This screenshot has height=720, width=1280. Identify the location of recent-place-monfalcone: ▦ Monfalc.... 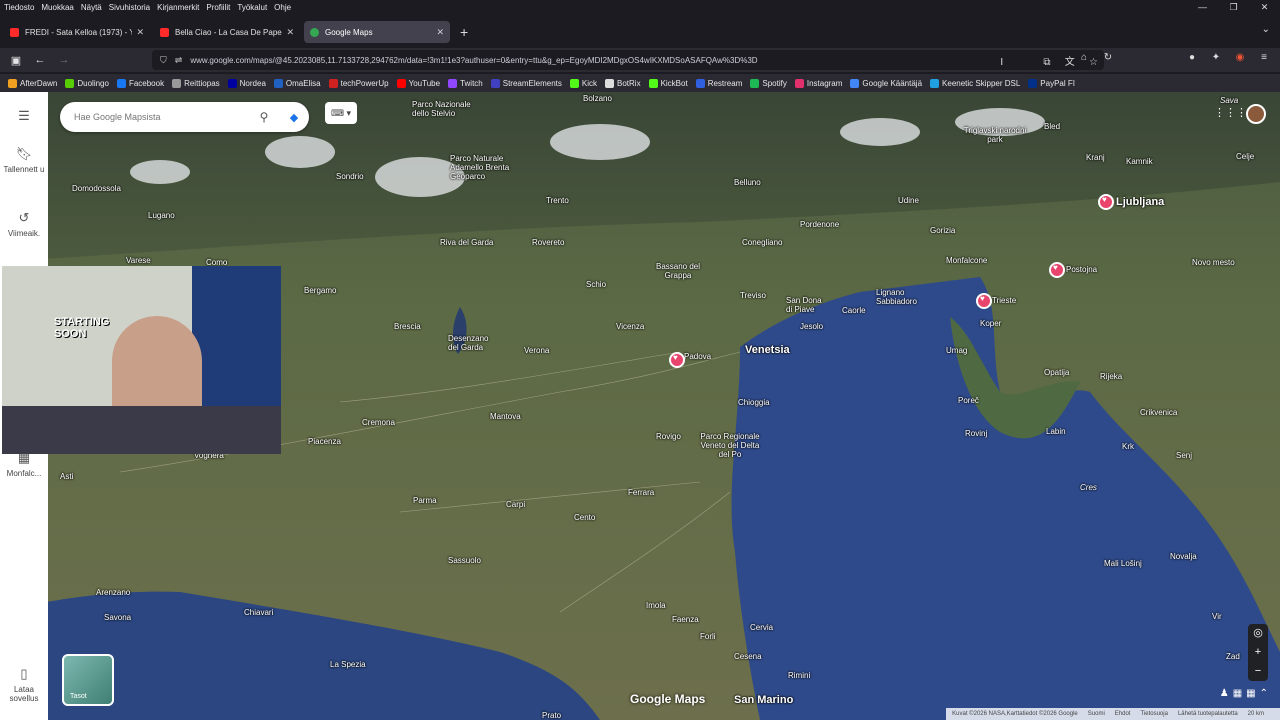
(24, 464).